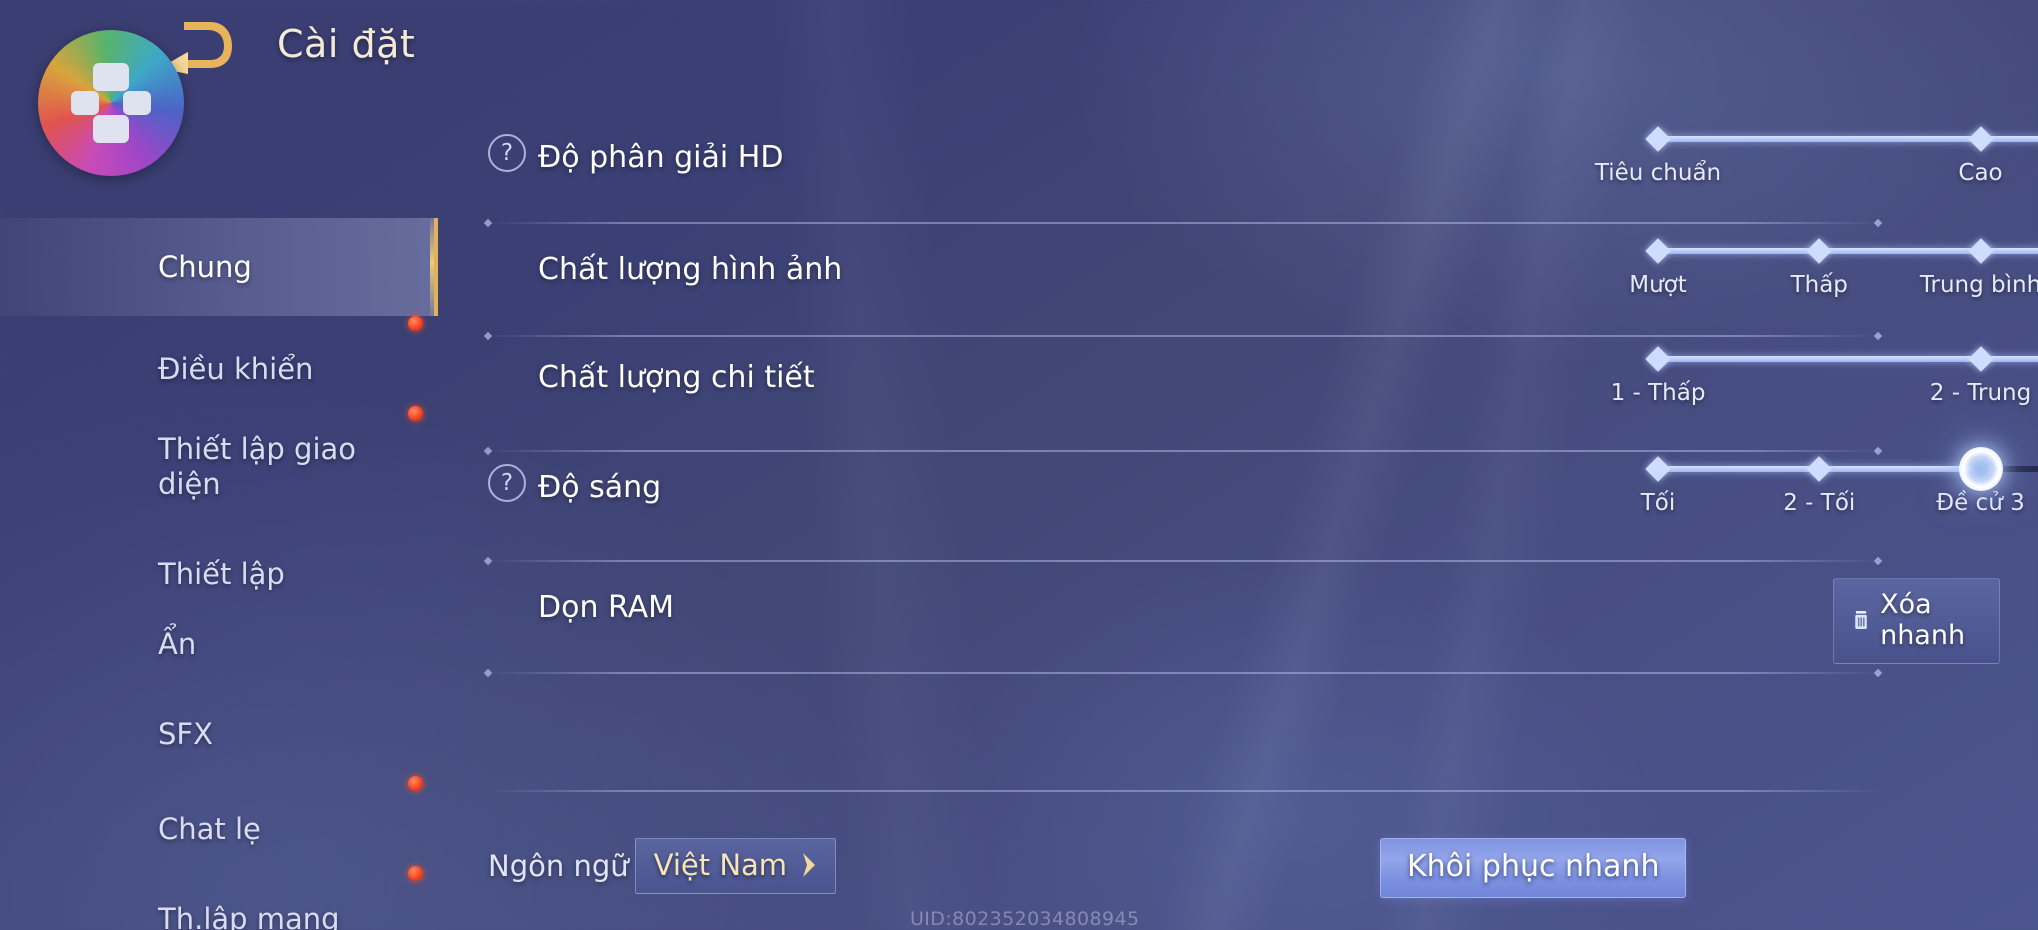  Describe the element at coordinates (219, 898) in the screenshot. I see `sidebar-item-8: Th.lập mạng` at that location.